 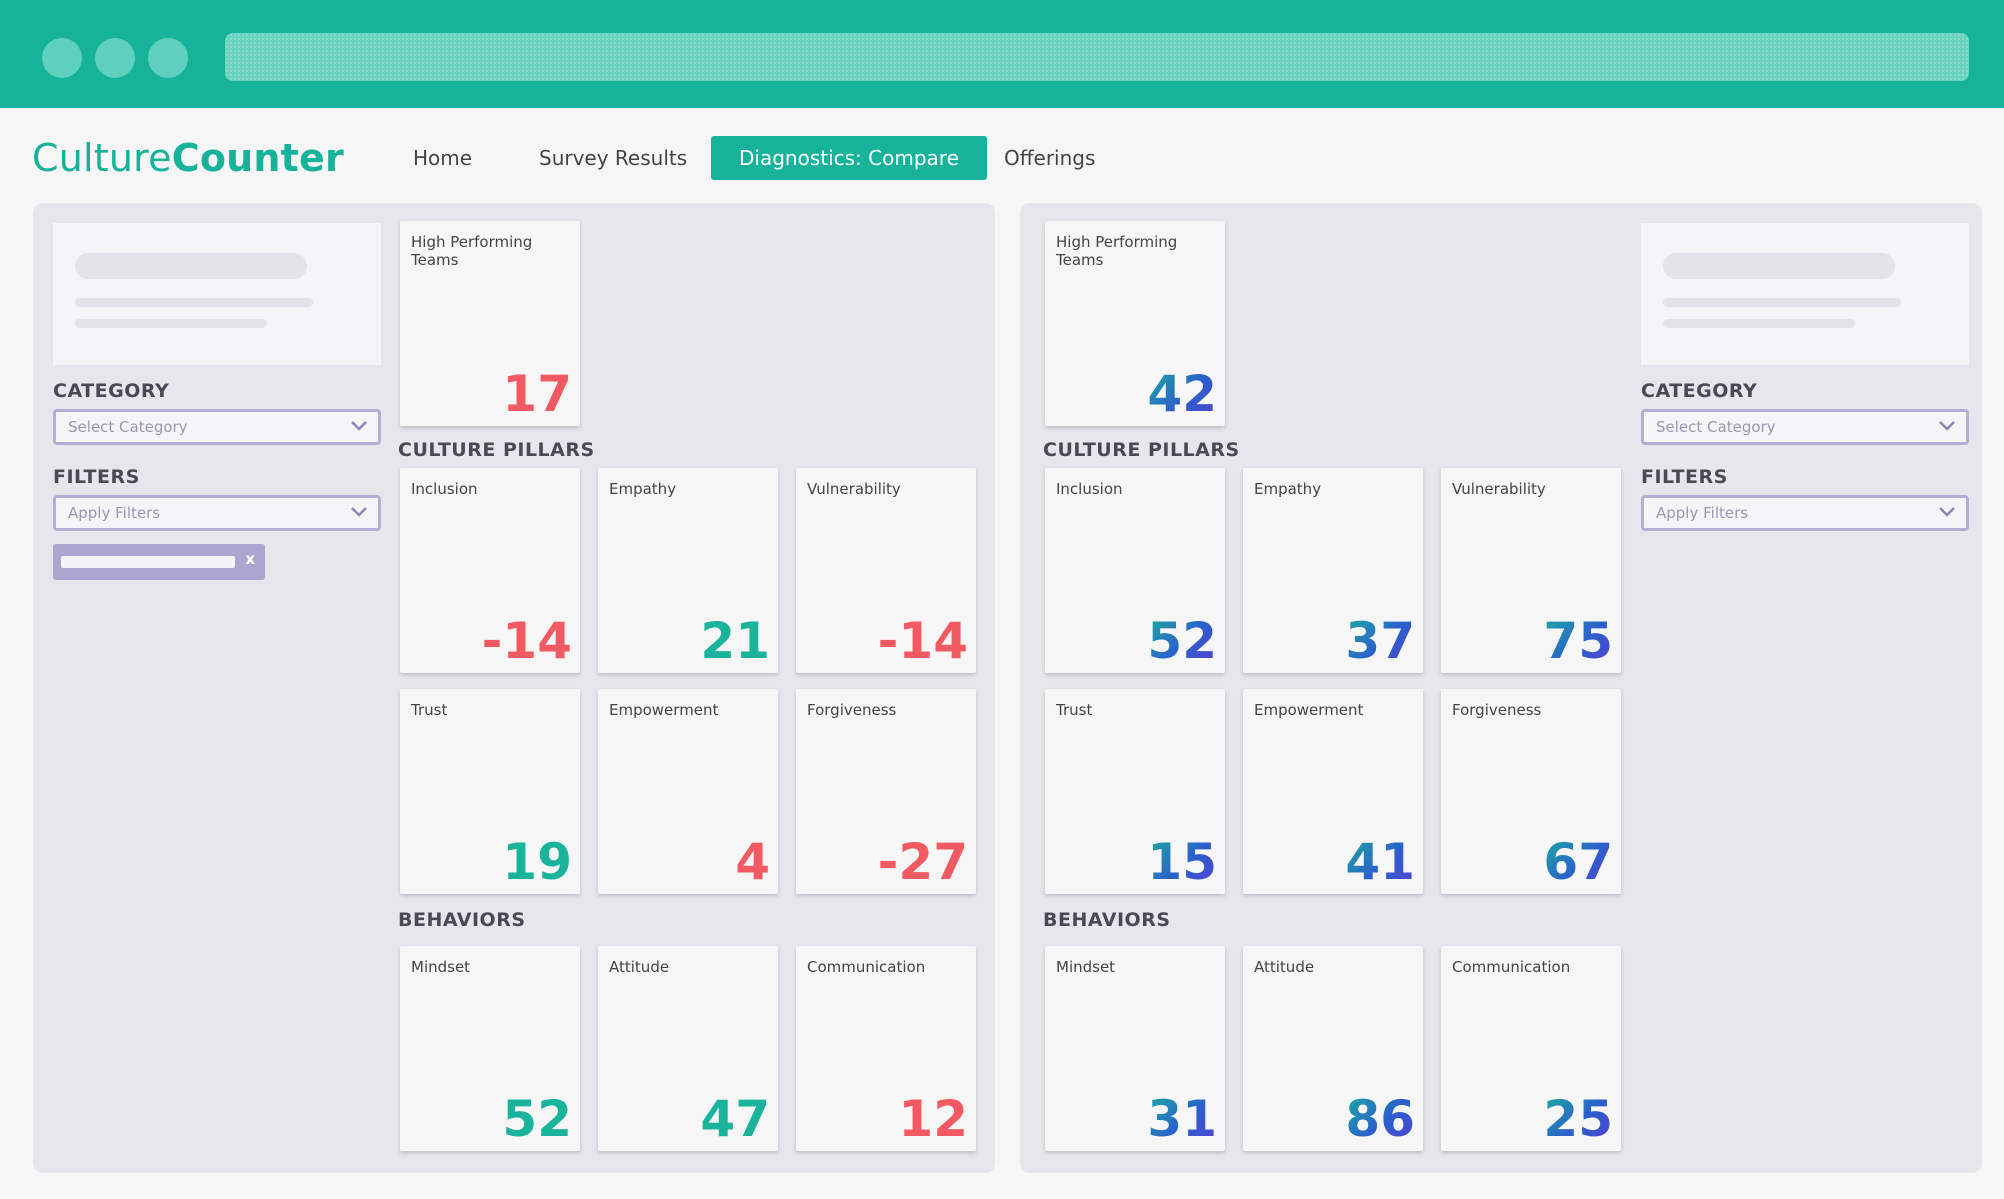 What do you see at coordinates (886, 1048) in the screenshot?
I see `behavior-card-communication: Communication 12` at bounding box center [886, 1048].